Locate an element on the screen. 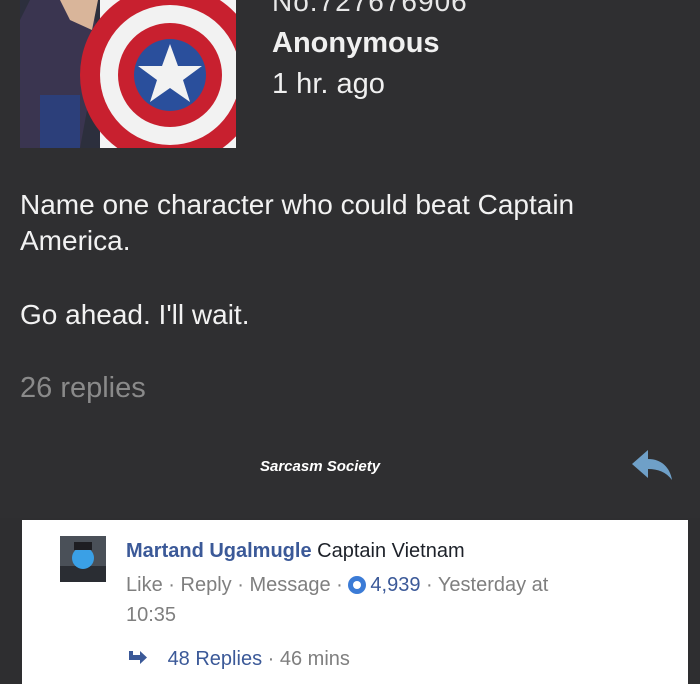 This screenshot has width=700, height=684. post-body-line: Go ahead. I'll wait. is located at coordinates (135, 314).